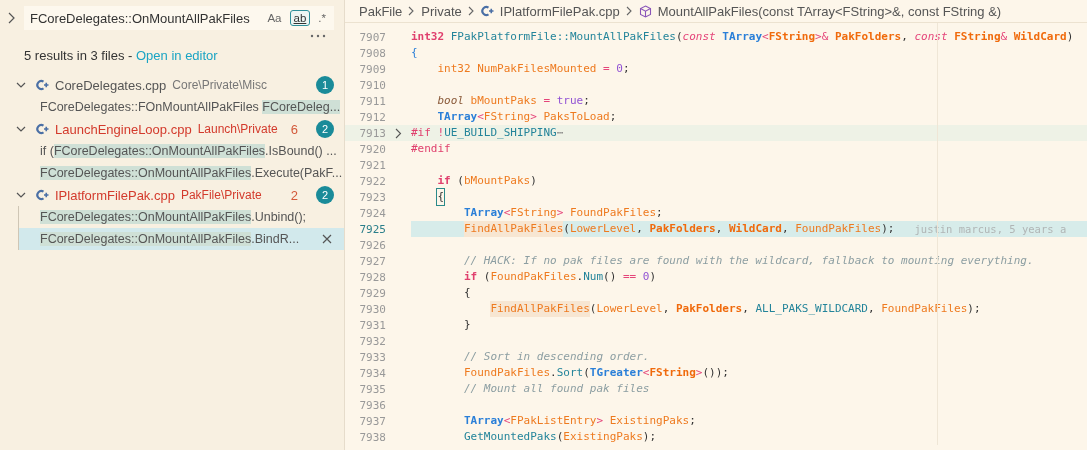 This screenshot has width=1087, height=450. Describe the element at coordinates (645, 11) in the screenshot. I see `cube-icon` at that location.